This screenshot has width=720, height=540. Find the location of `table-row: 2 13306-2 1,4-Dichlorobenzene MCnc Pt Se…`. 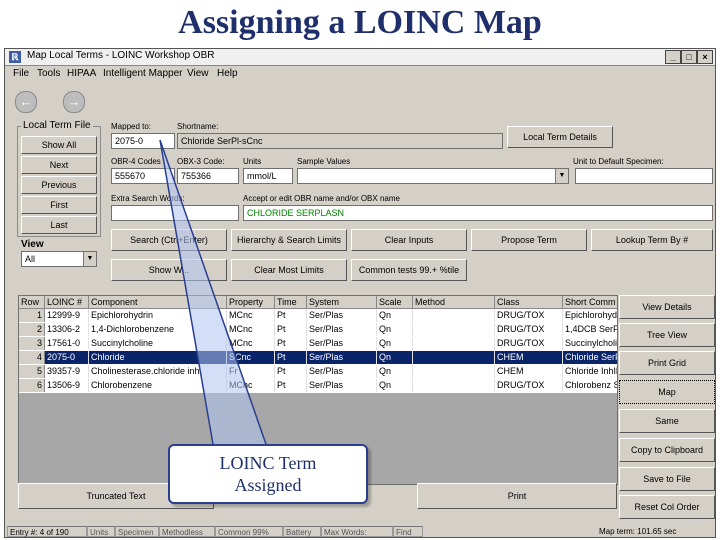

table-row: 2 13306-2 1,4-Dichlorobenzene MCnc Pt Se… is located at coordinates (318, 329).